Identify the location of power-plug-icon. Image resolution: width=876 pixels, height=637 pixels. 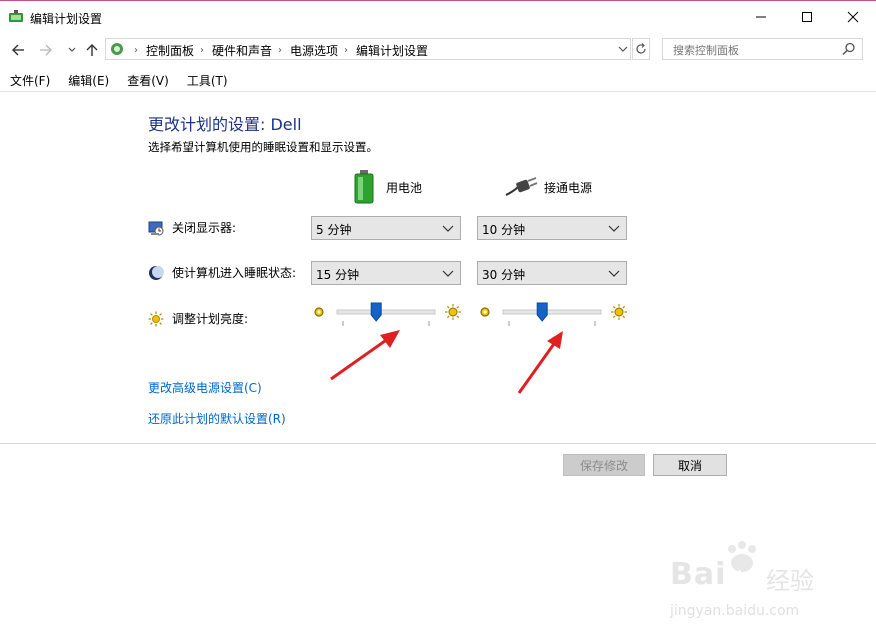
(521, 186).